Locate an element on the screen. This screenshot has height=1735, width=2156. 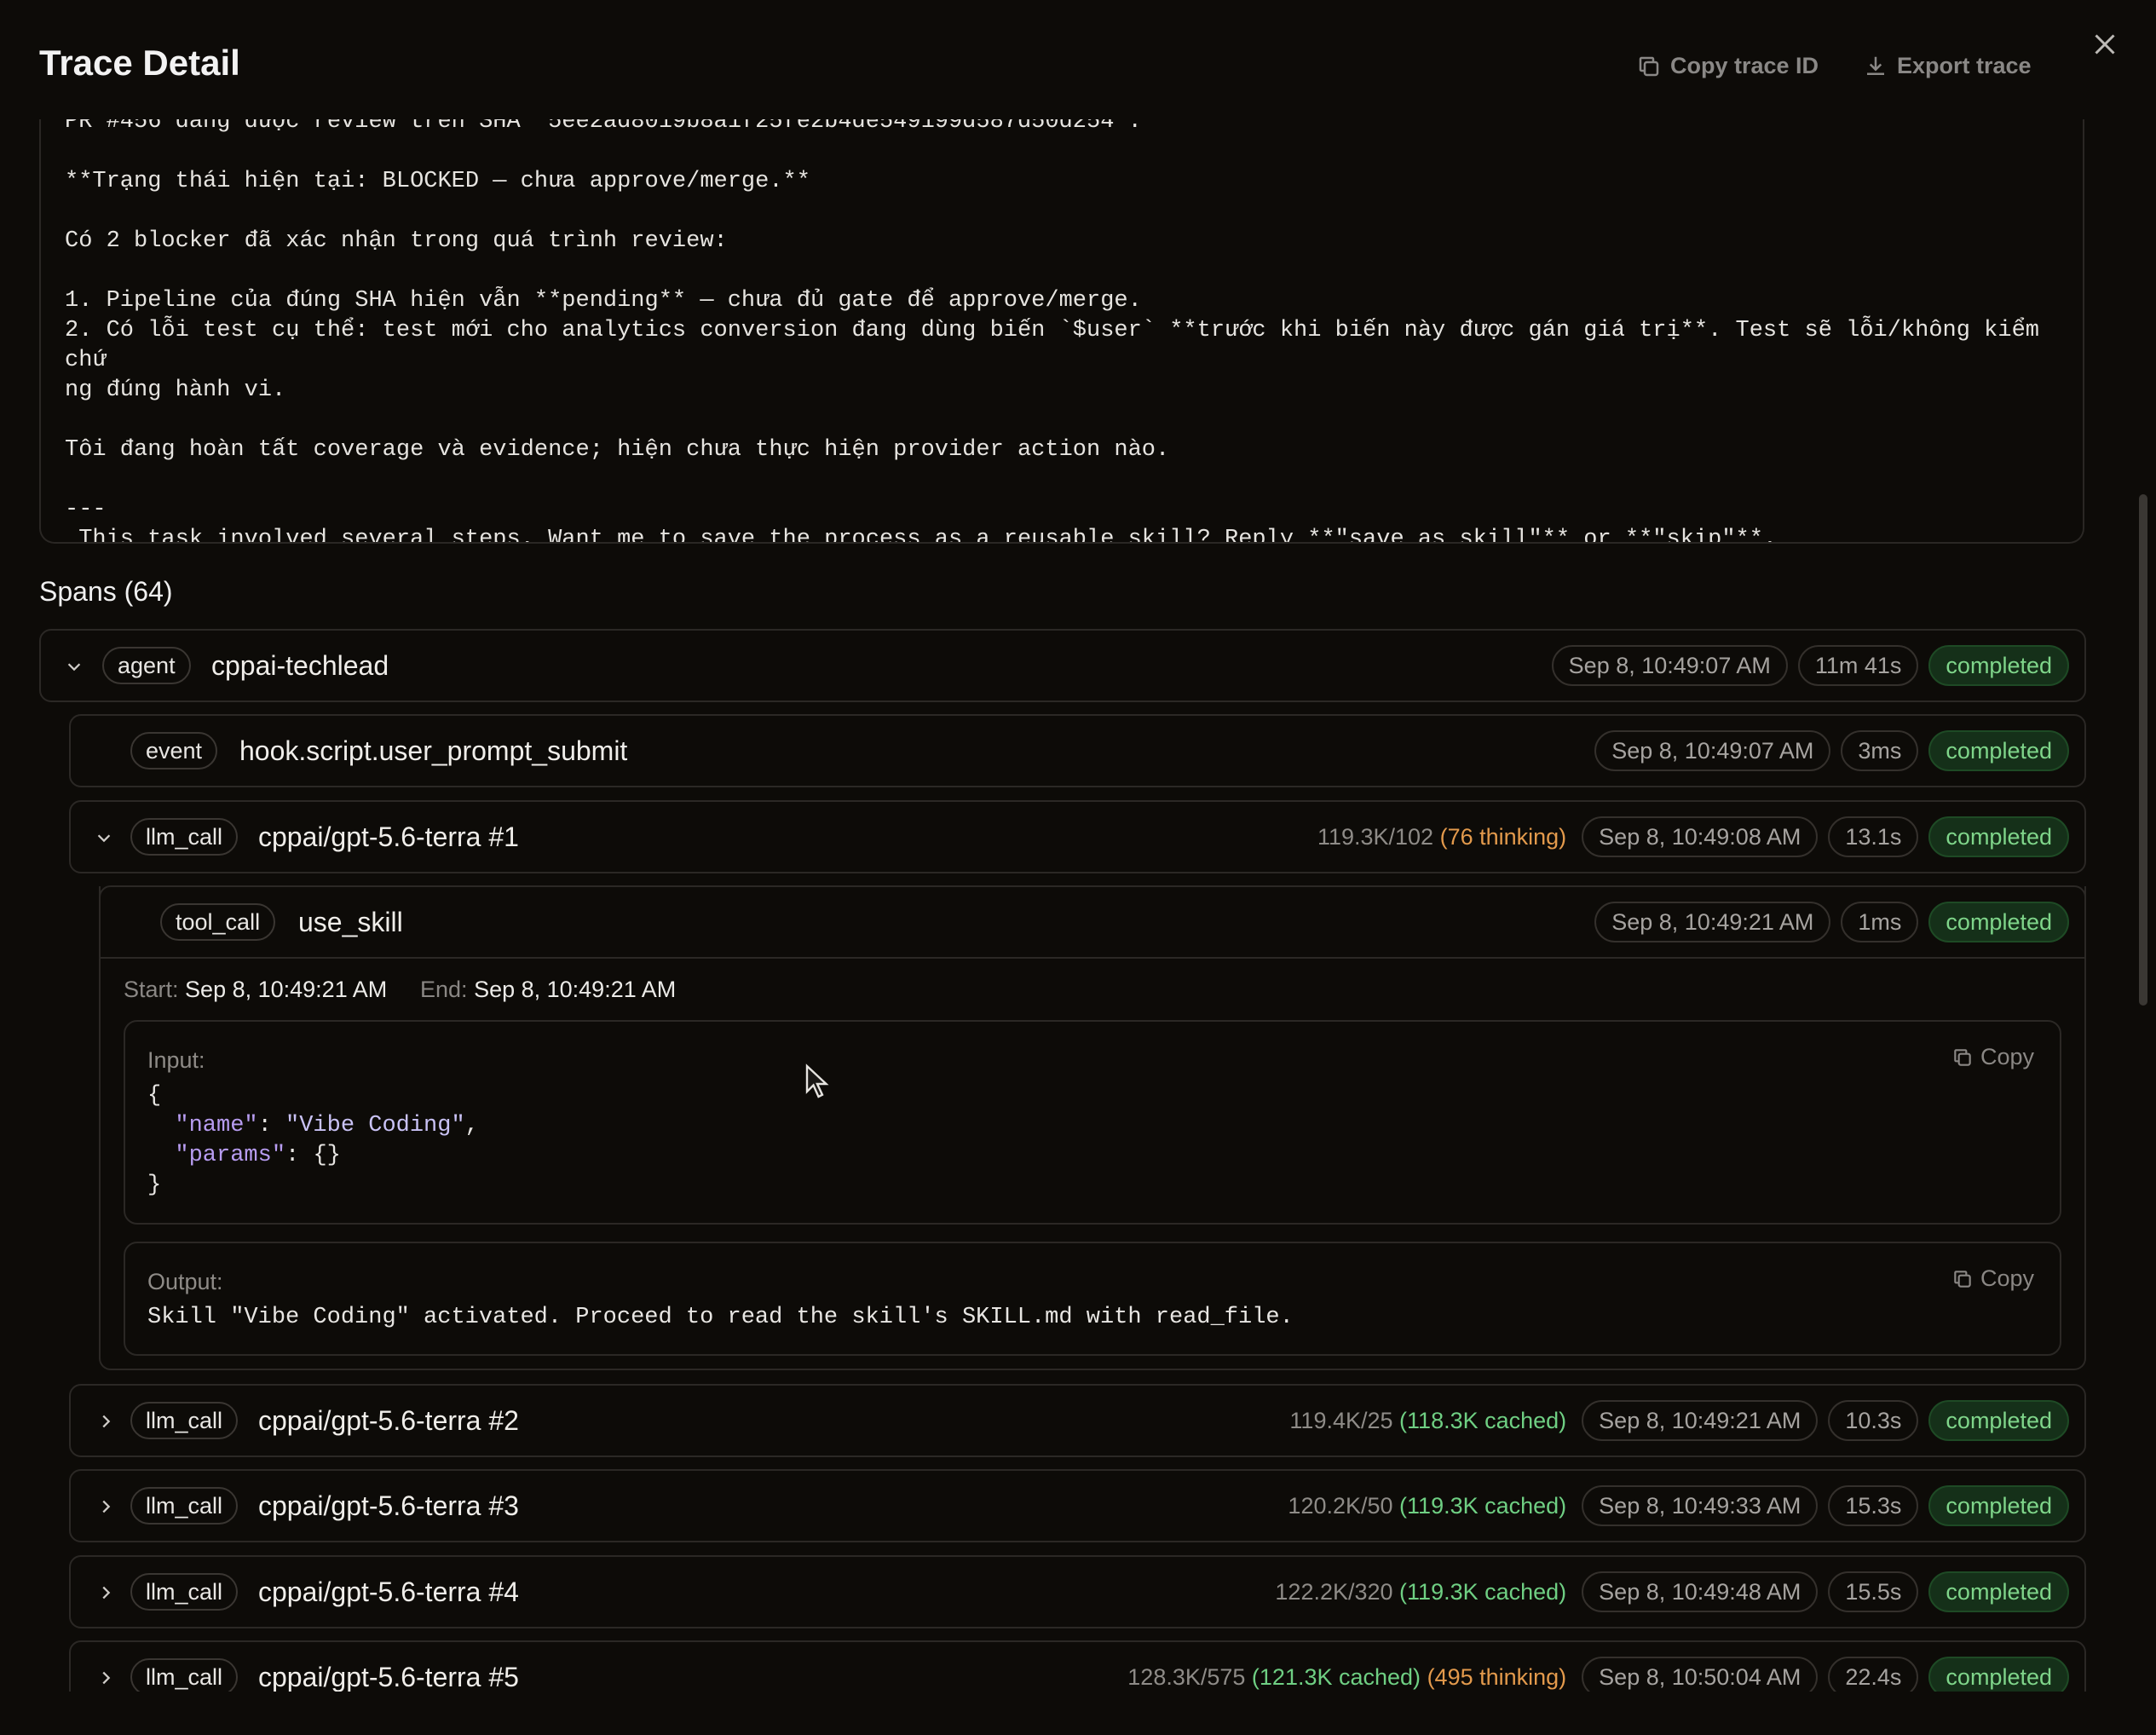
download-icon is located at coordinates (1875, 65).